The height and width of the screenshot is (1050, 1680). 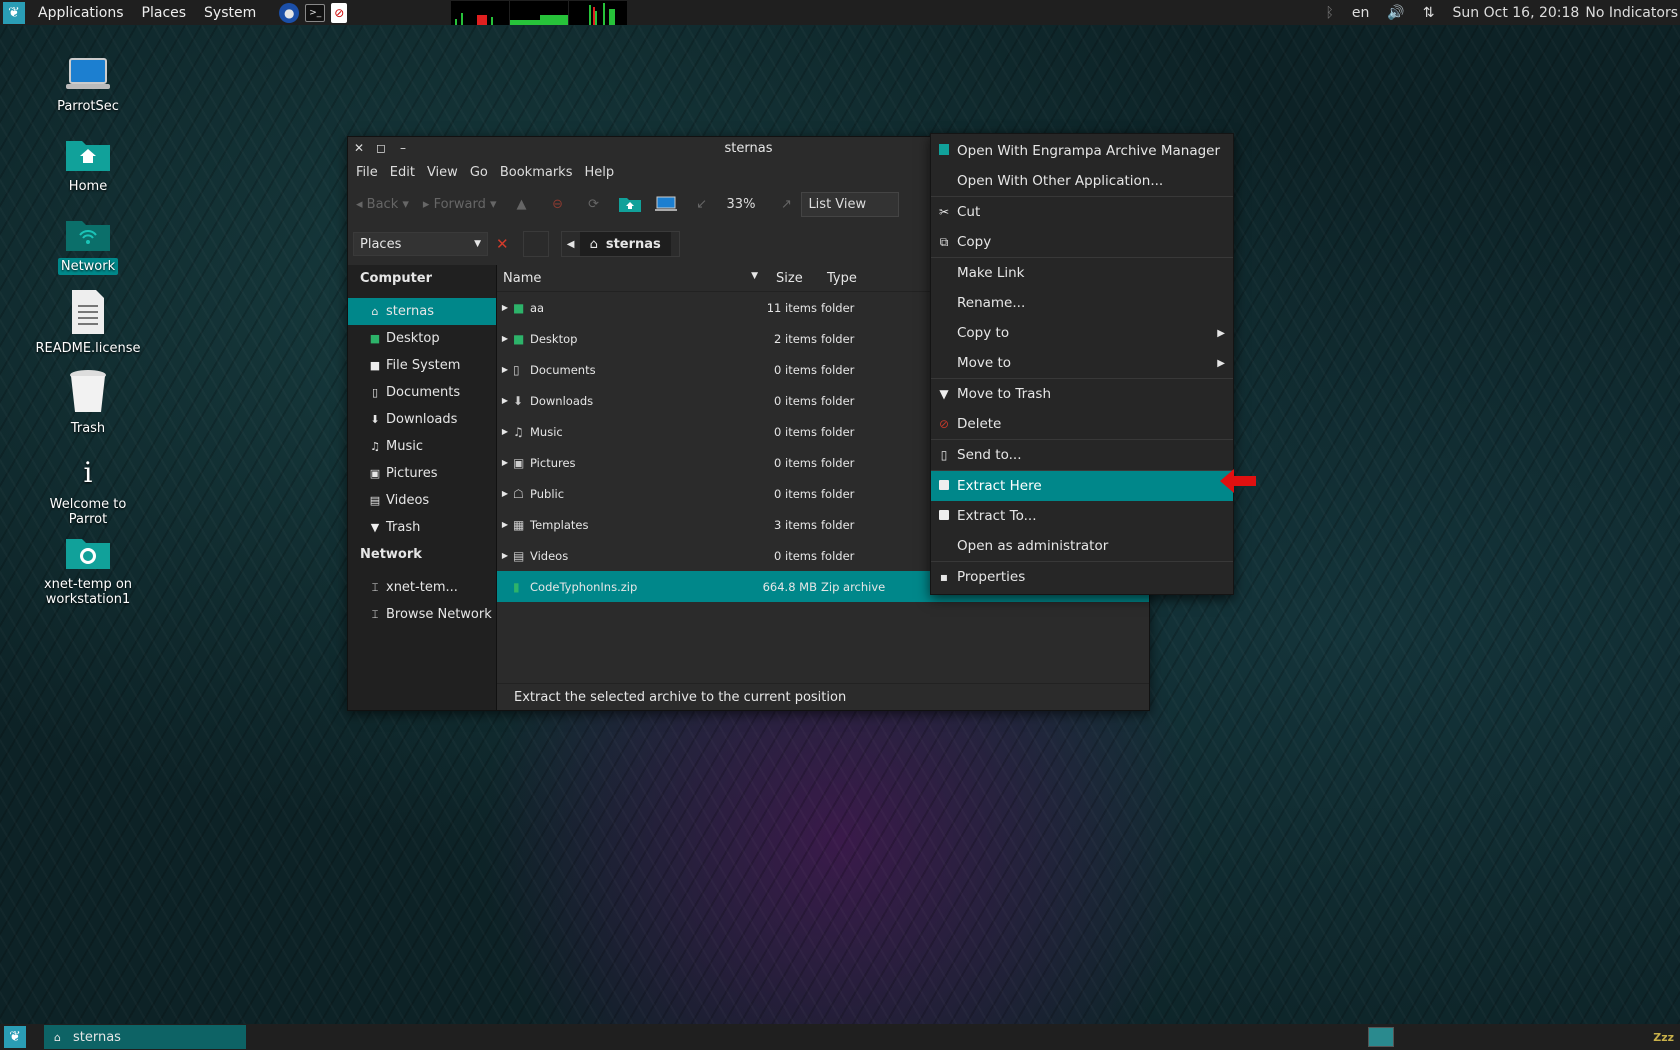 What do you see at coordinates (88, 165) in the screenshot?
I see `desktop-icon-home: Home` at bounding box center [88, 165].